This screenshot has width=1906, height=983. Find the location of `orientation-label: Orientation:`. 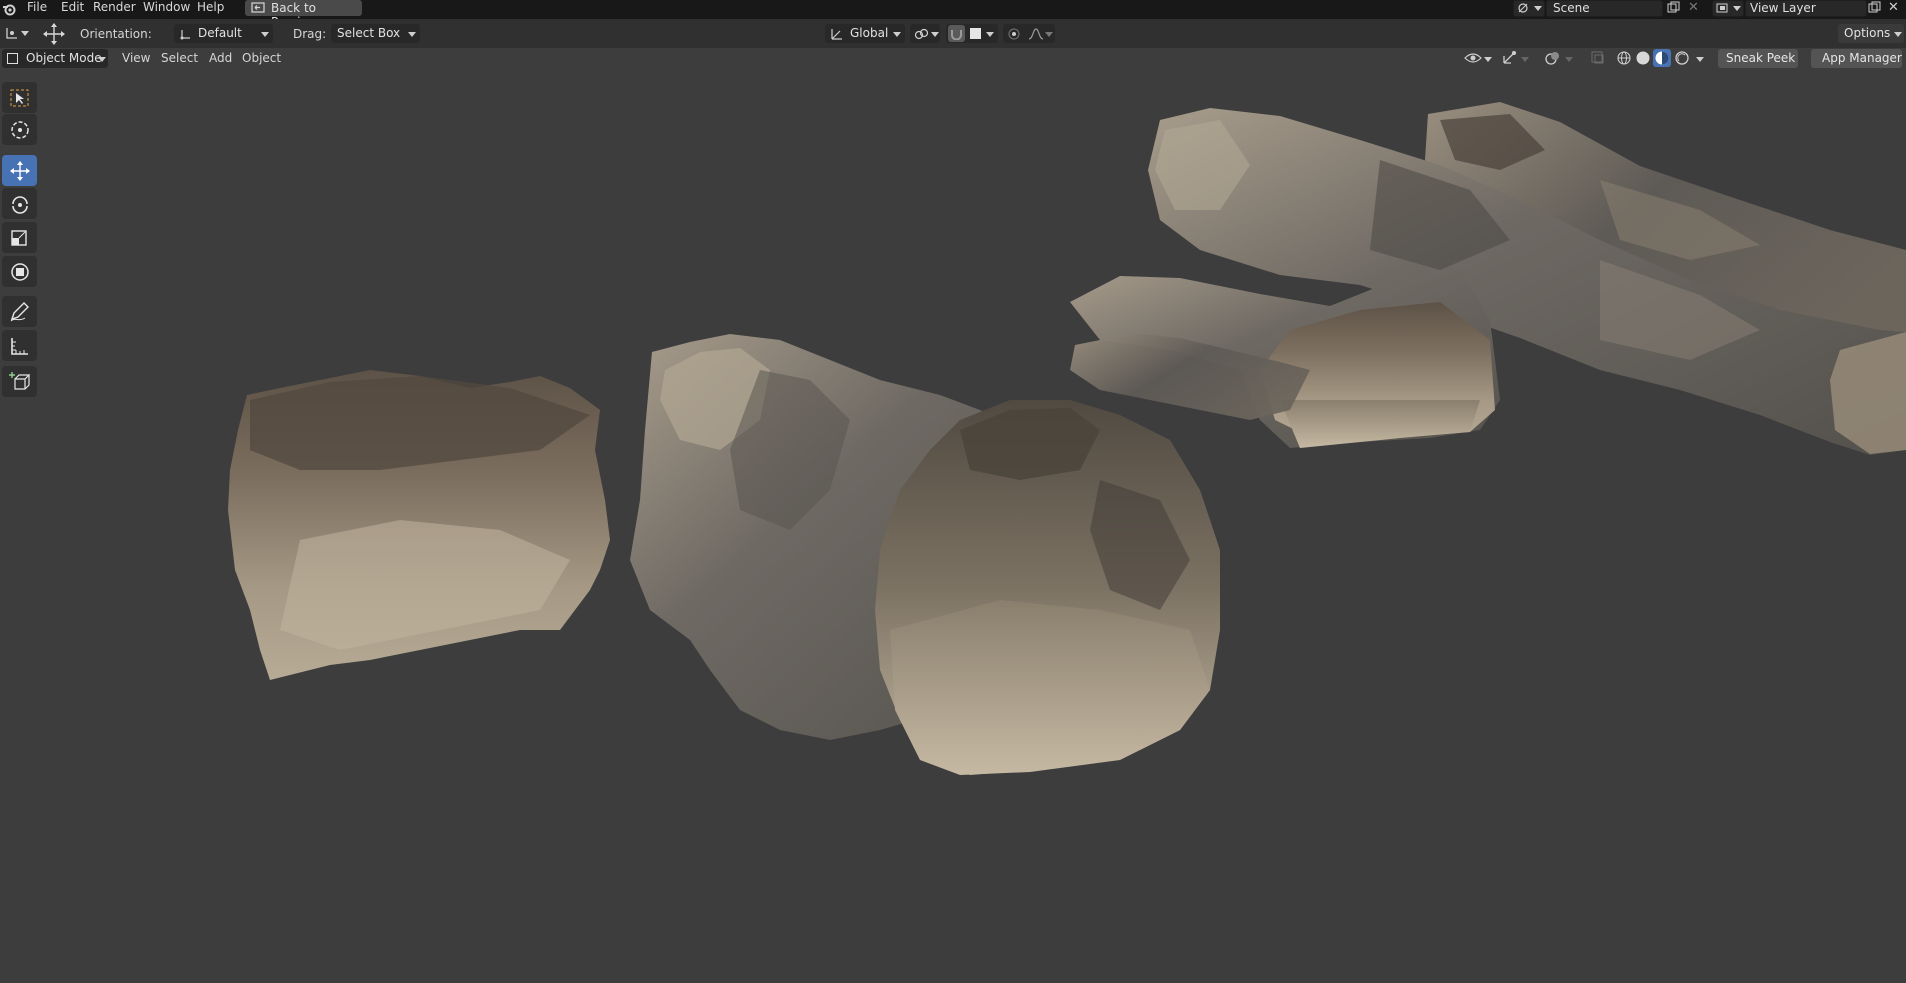

orientation-label: Orientation: is located at coordinates (116, 34).